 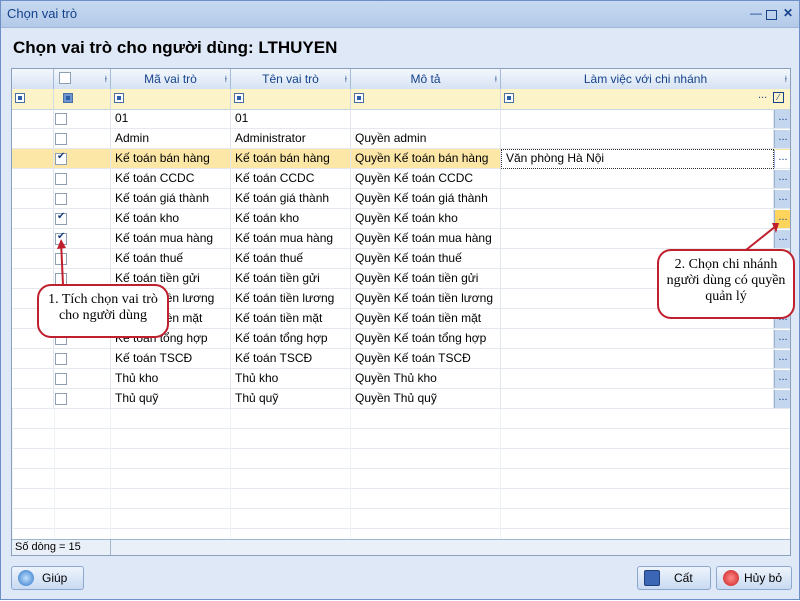 I want to click on help-icon, so click(x=26, y=578).